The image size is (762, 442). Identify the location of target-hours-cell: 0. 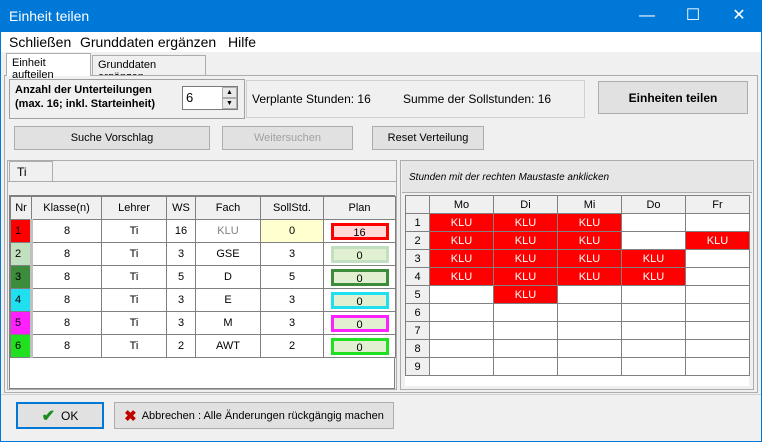
(292, 231).